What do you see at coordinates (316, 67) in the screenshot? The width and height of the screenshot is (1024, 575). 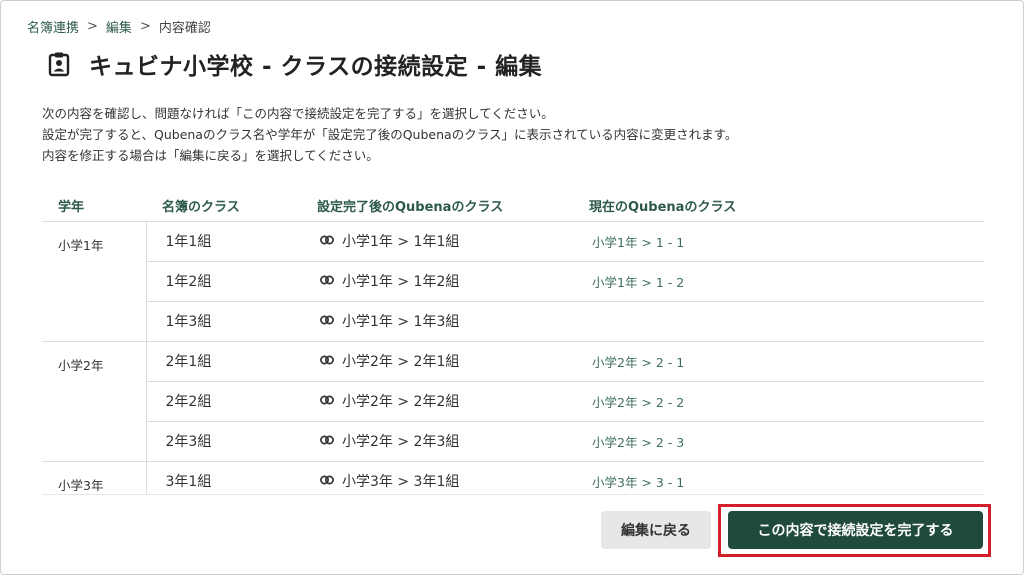 I see `page-title: キュビナ小学校 - クラスの接続設定 - 編集` at bounding box center [316, 67].